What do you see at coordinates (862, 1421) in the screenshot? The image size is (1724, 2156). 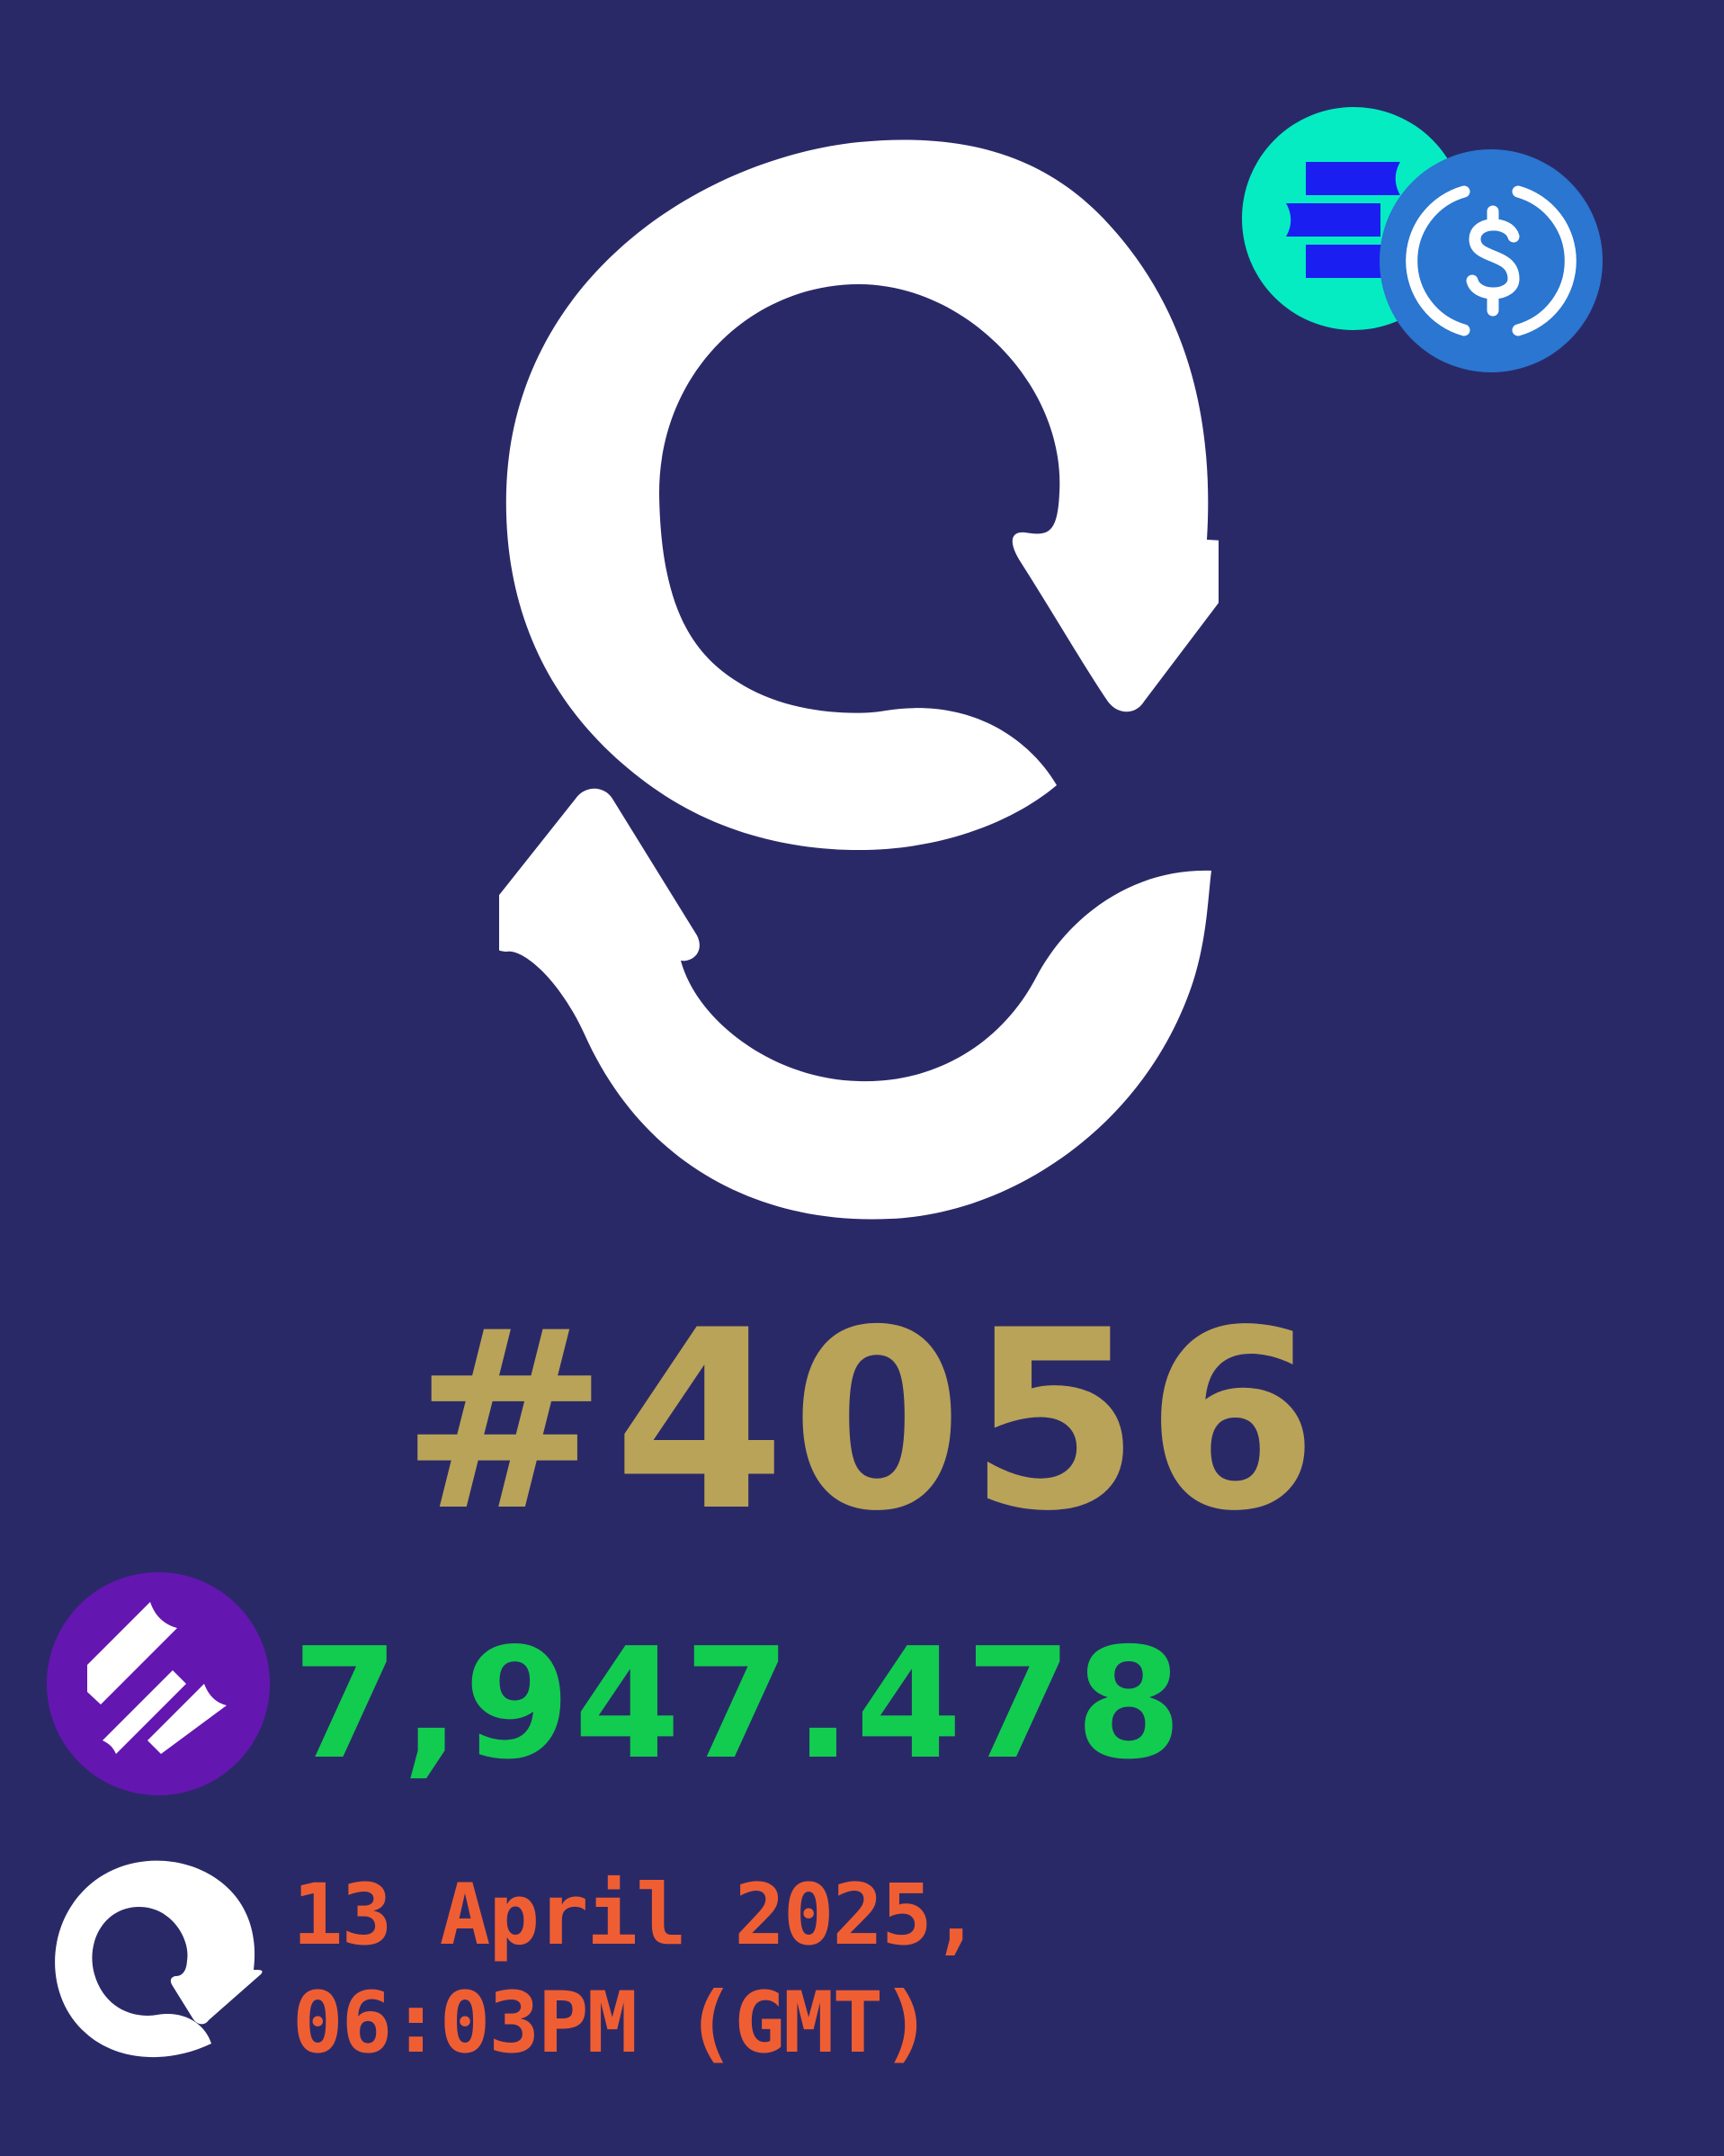 I see `record-id-number: #4056` at bounding box center [862, 1421].